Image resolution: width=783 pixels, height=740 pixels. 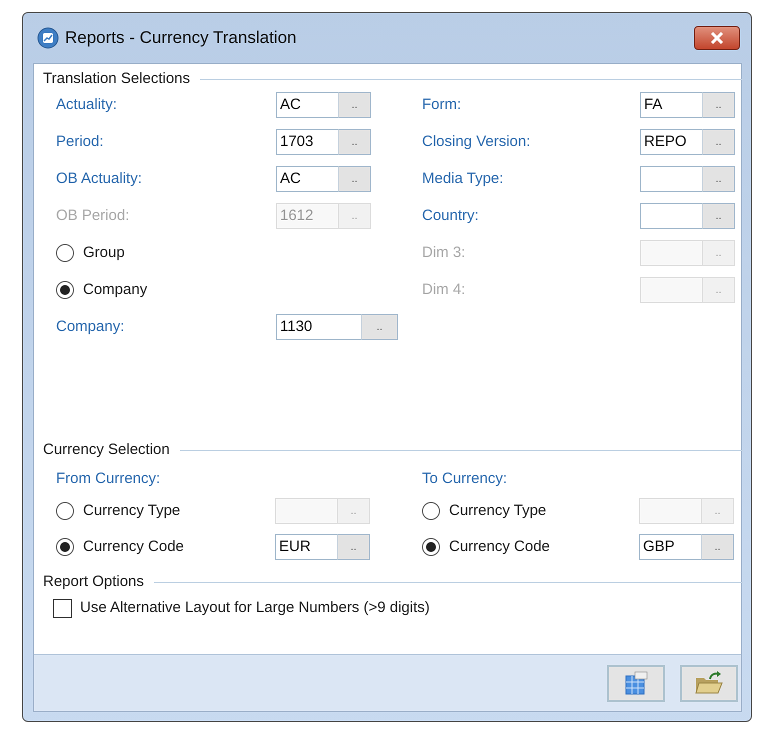 What do you see at coordinates (397, 609) in the screenshot?
I see `checkbox-option: Use Alternative Layout for Large Numbers (>9 digits)` at bounding box center [397, 609].